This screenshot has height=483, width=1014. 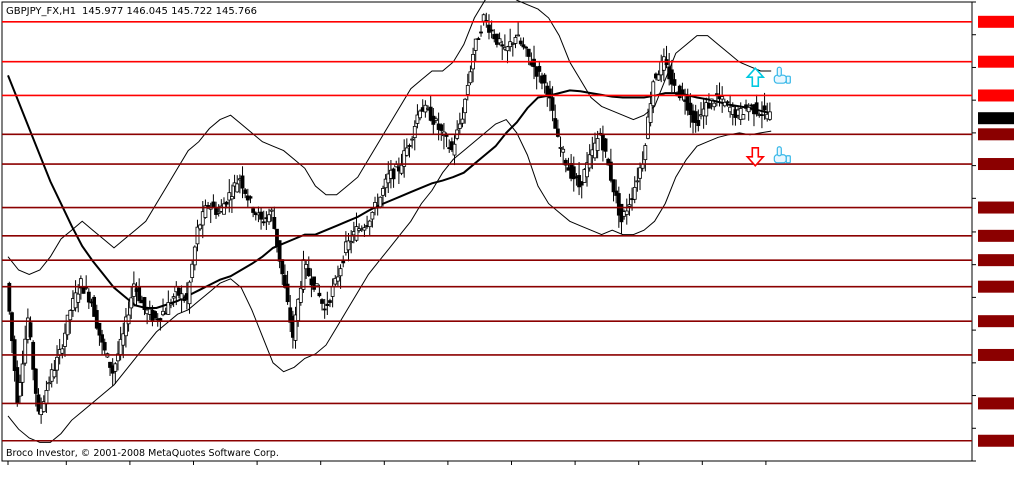 What do you see at coordinates (169, 11) in the screenshot?
I see `chart-header-ohlc: 145.977 146.045 145.722 145.766` at bounding box center [169, 11].